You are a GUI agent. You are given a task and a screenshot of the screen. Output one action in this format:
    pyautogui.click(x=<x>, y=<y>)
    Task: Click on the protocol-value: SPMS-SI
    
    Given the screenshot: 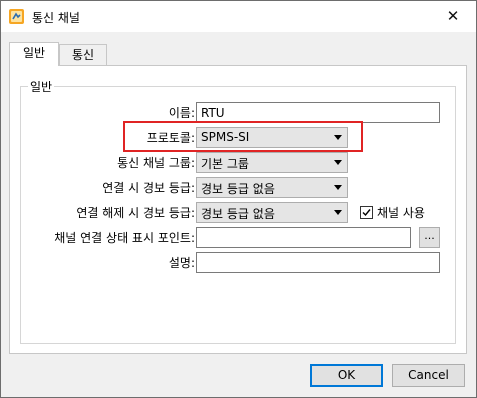 What is the action you would take?
    pyautogui.click(x=225, y=137)
    